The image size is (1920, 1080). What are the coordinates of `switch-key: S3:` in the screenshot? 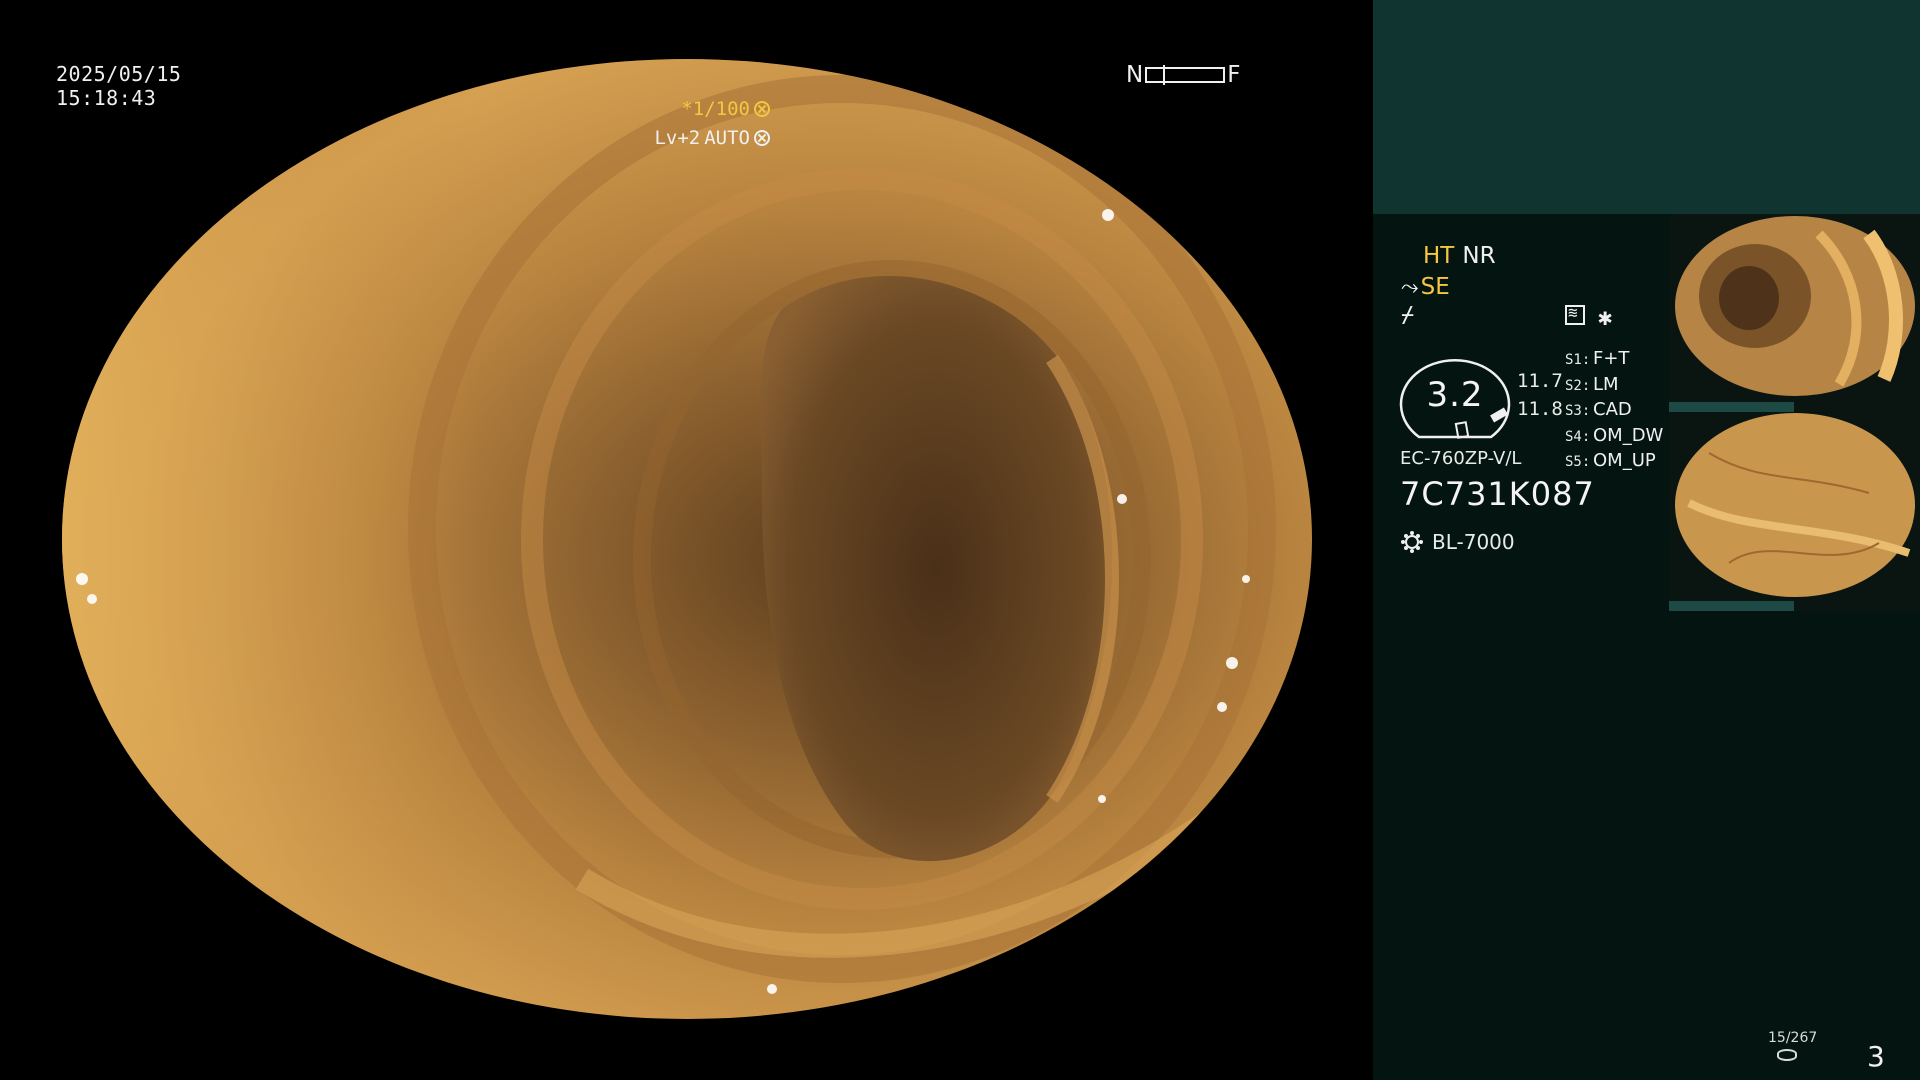 It's located at (1578, 411).